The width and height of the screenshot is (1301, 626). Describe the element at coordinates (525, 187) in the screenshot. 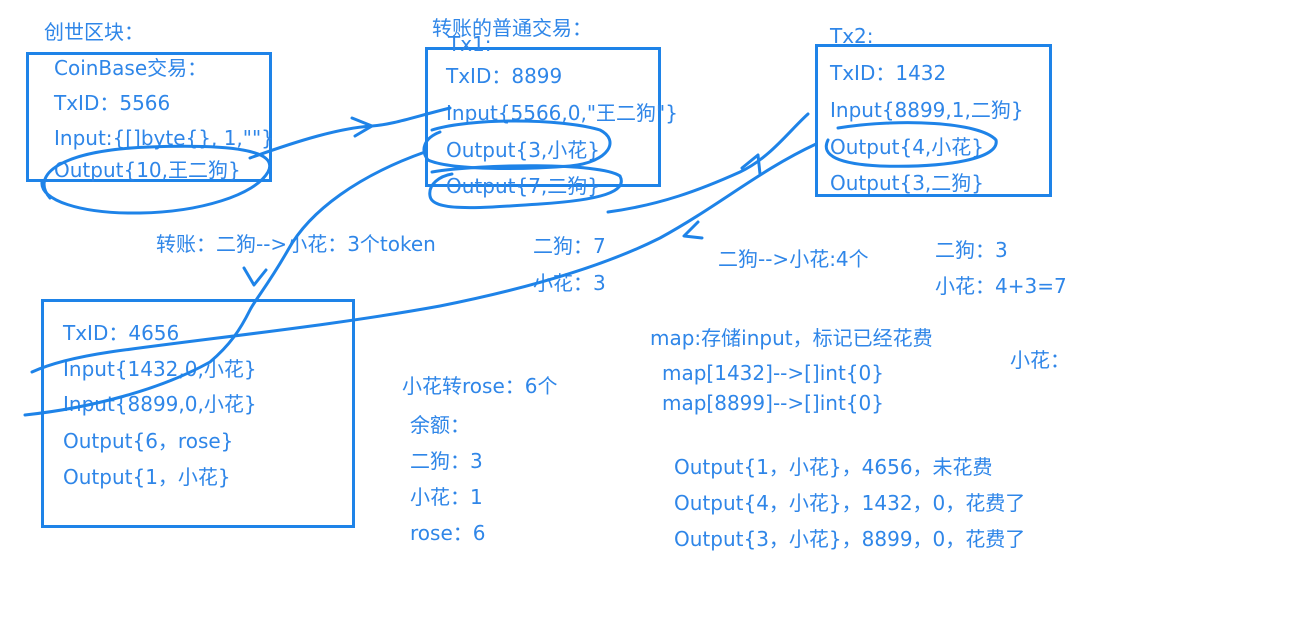

I see `tx1-output7-loop` at that location.